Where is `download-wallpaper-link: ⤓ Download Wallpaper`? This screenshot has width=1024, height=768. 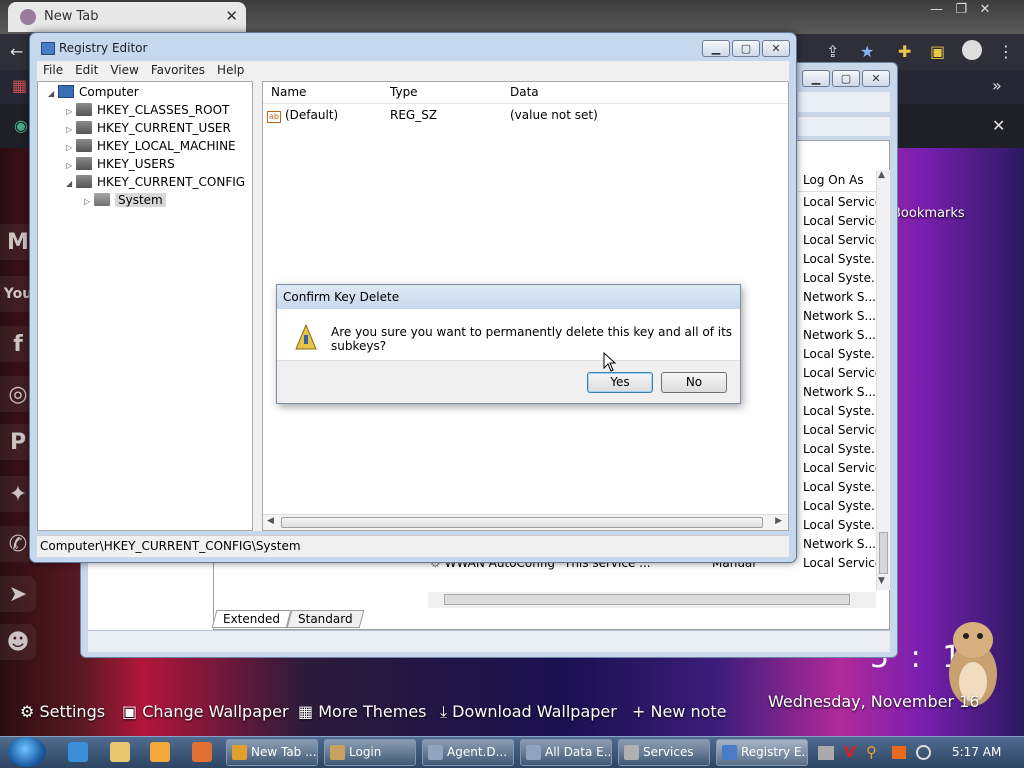 download-wallpaper-link: ⤓ Download Wallpaper is located at coordinates (528, 712).